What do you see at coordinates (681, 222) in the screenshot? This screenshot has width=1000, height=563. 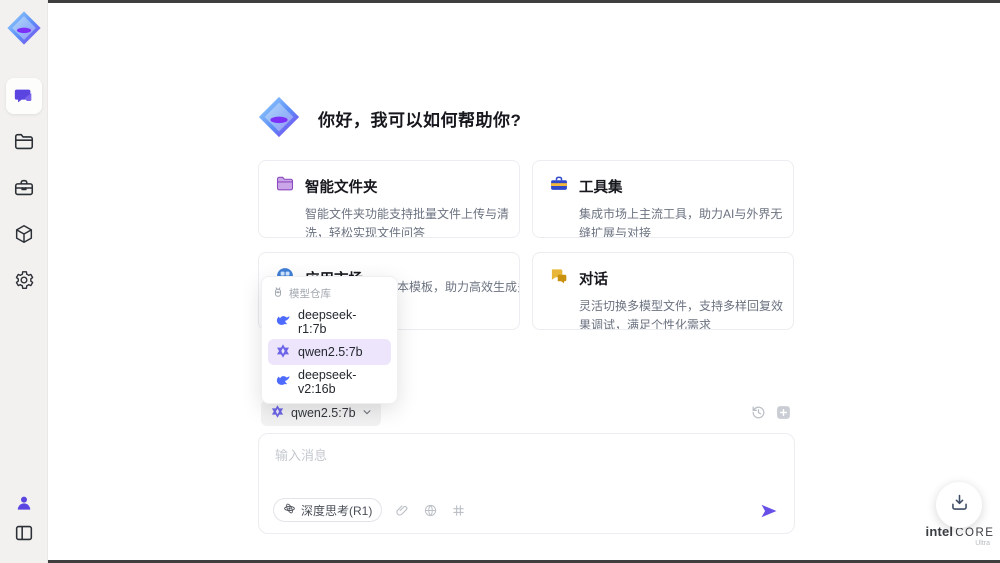 I see `card-description: 集成市场上主流工具，助力AI与外界无缝扩展与对接` at bounding box center [681, 222].